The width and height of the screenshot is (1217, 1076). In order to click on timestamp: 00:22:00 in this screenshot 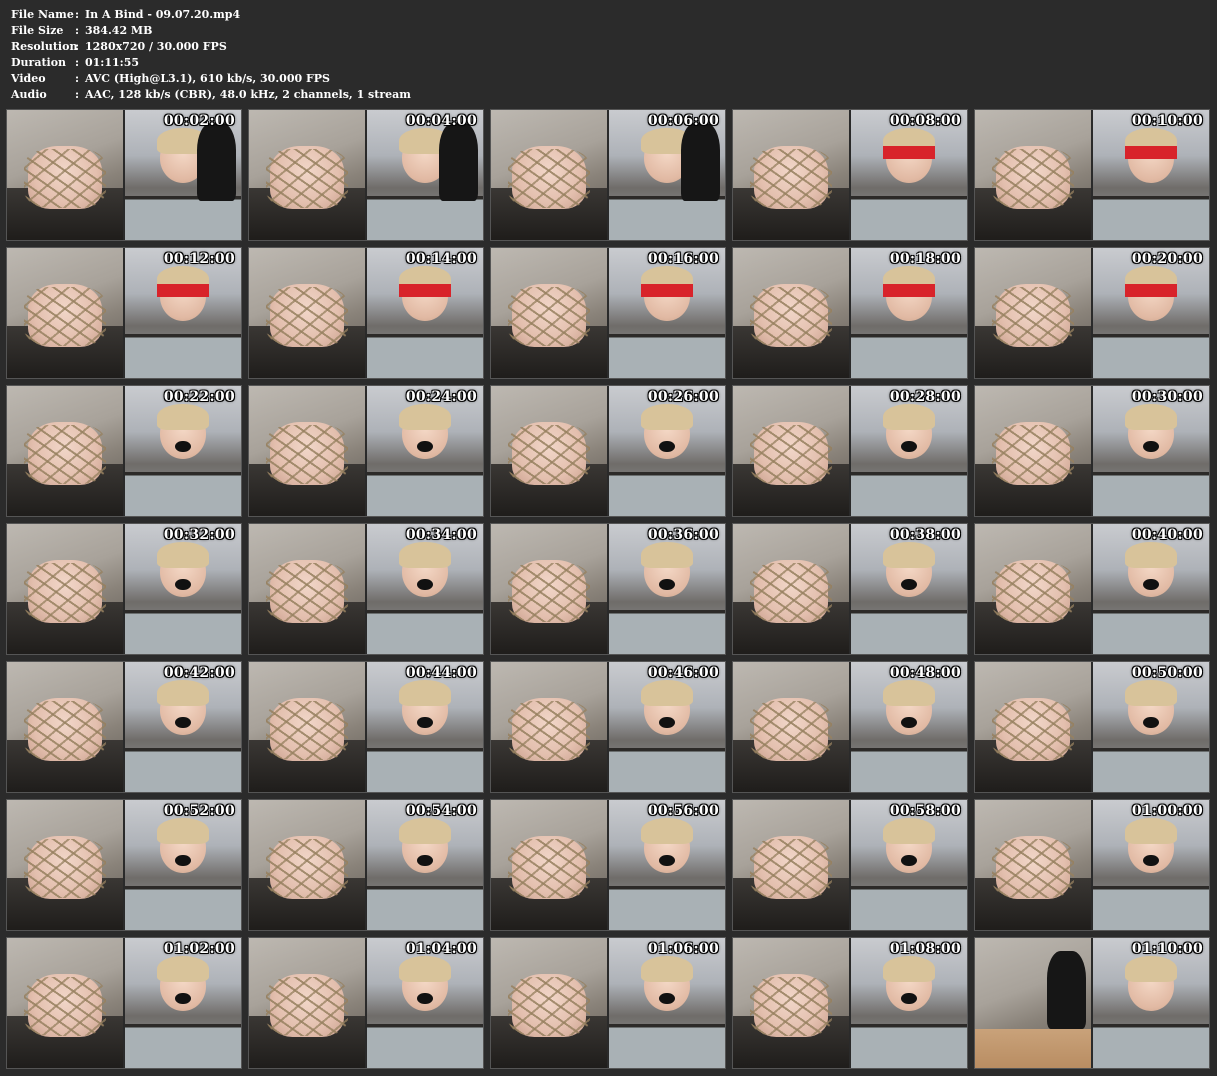, I will do `click(199, 397)`.